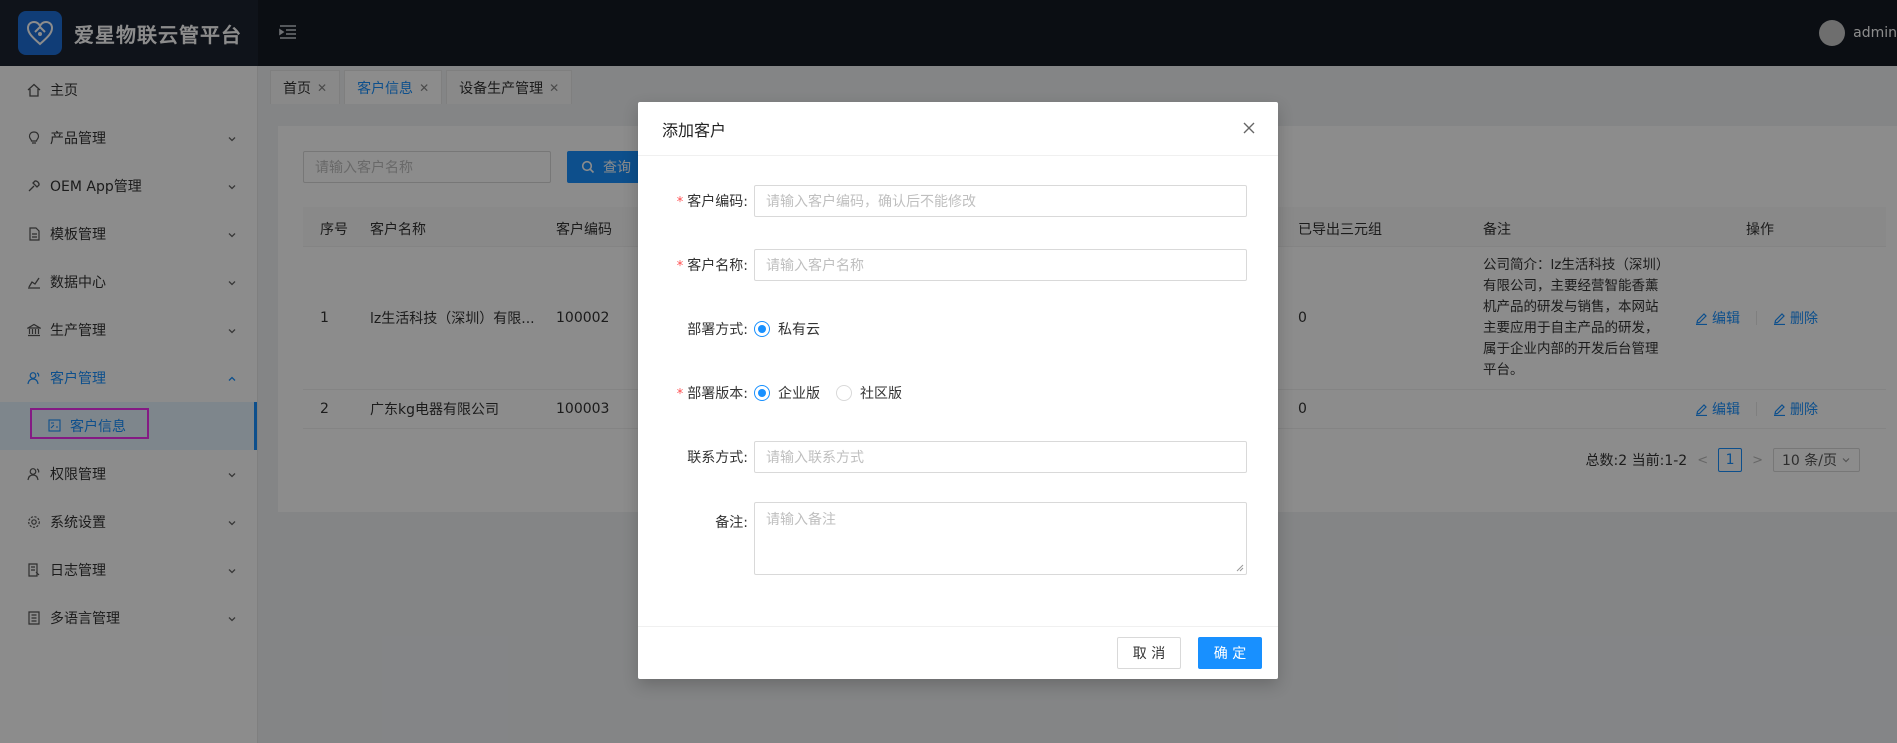 This screenshot has width=1897, height=743. Describe the element at coordinates (799, 330) in the screenshot. I see `radio-label: 私有云` at that location.